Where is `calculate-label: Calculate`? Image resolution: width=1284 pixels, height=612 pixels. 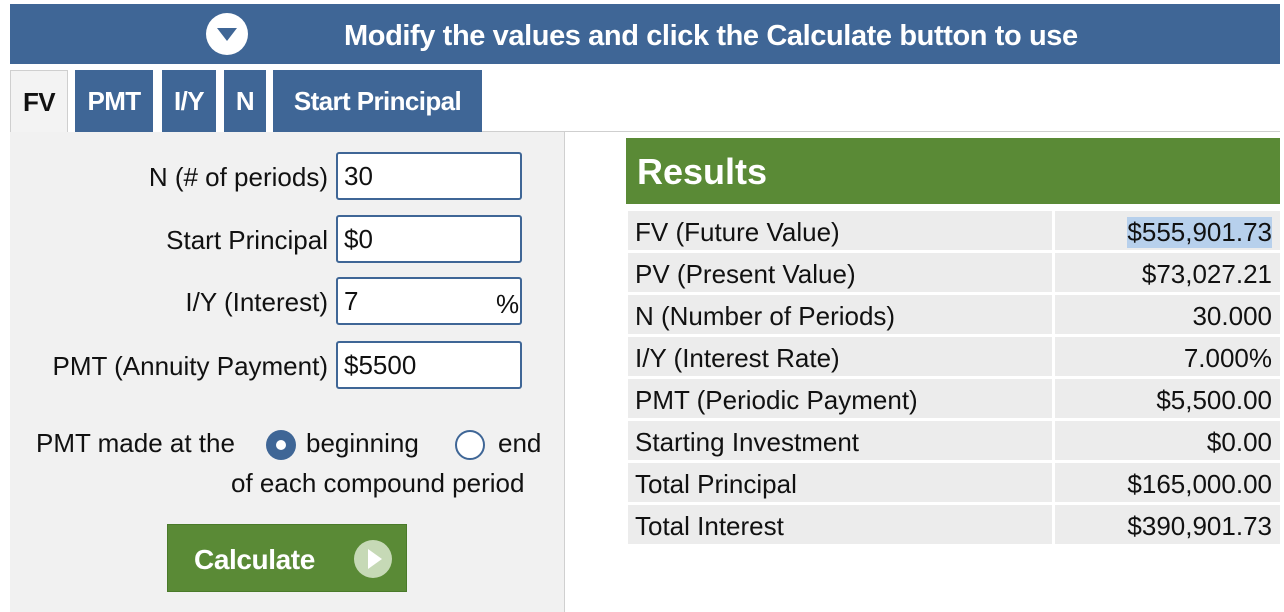
calculate-label: Calculate is located at coordinates (254, 559).